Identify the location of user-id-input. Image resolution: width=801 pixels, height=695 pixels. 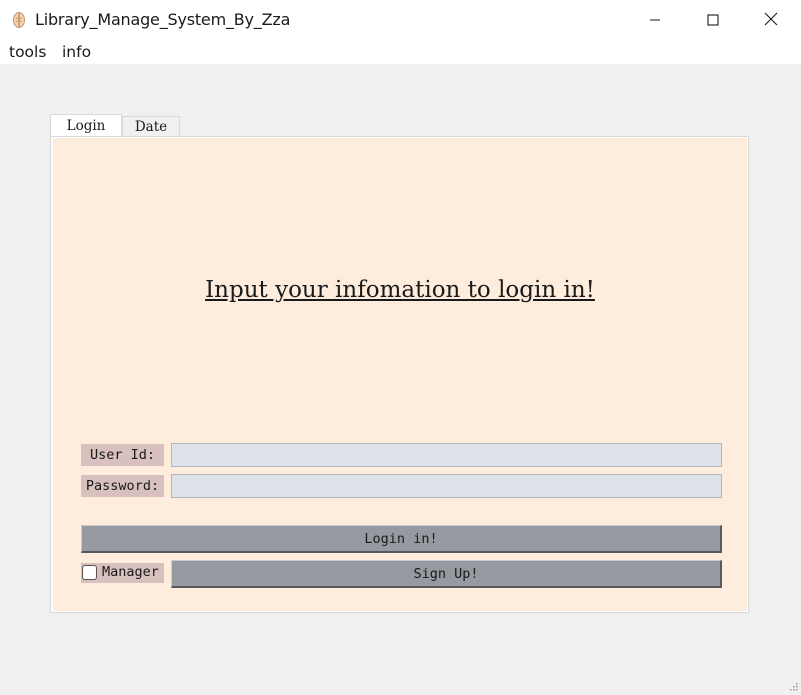
(446, 455).